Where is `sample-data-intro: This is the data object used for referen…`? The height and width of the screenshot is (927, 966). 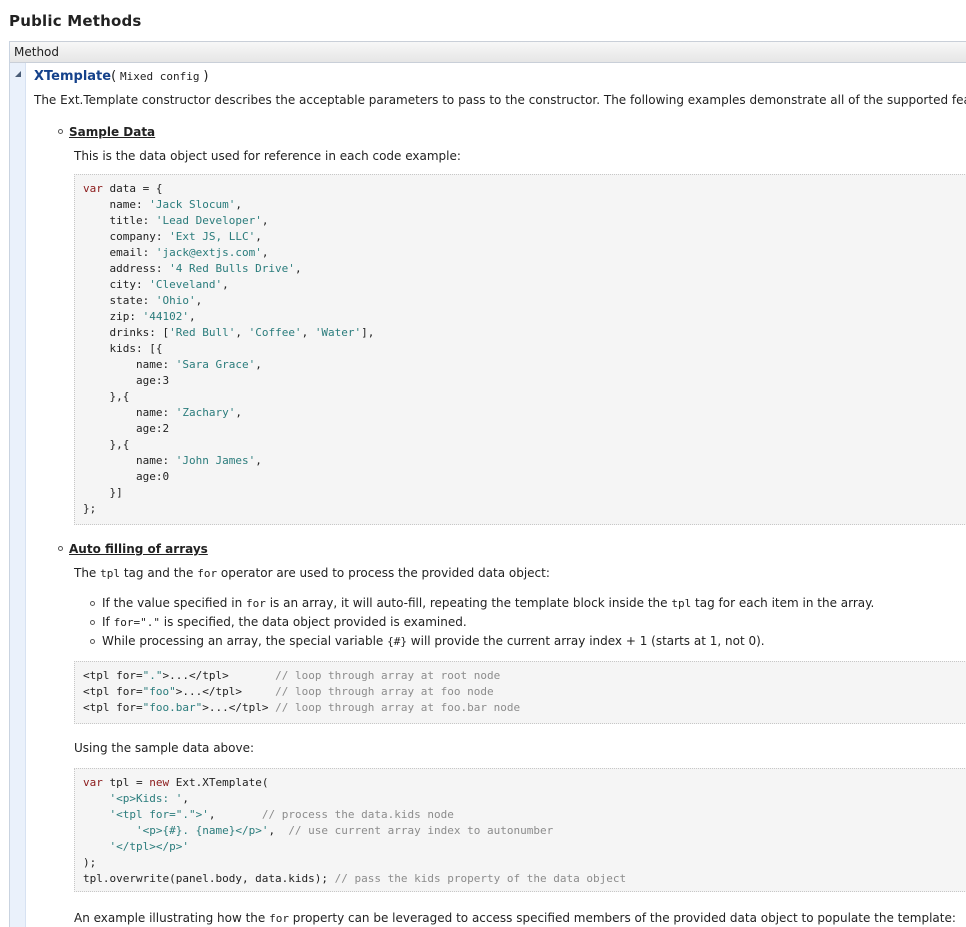 sample-data-intro: This is the data object used for referen… is located at coordinates (267, 156).